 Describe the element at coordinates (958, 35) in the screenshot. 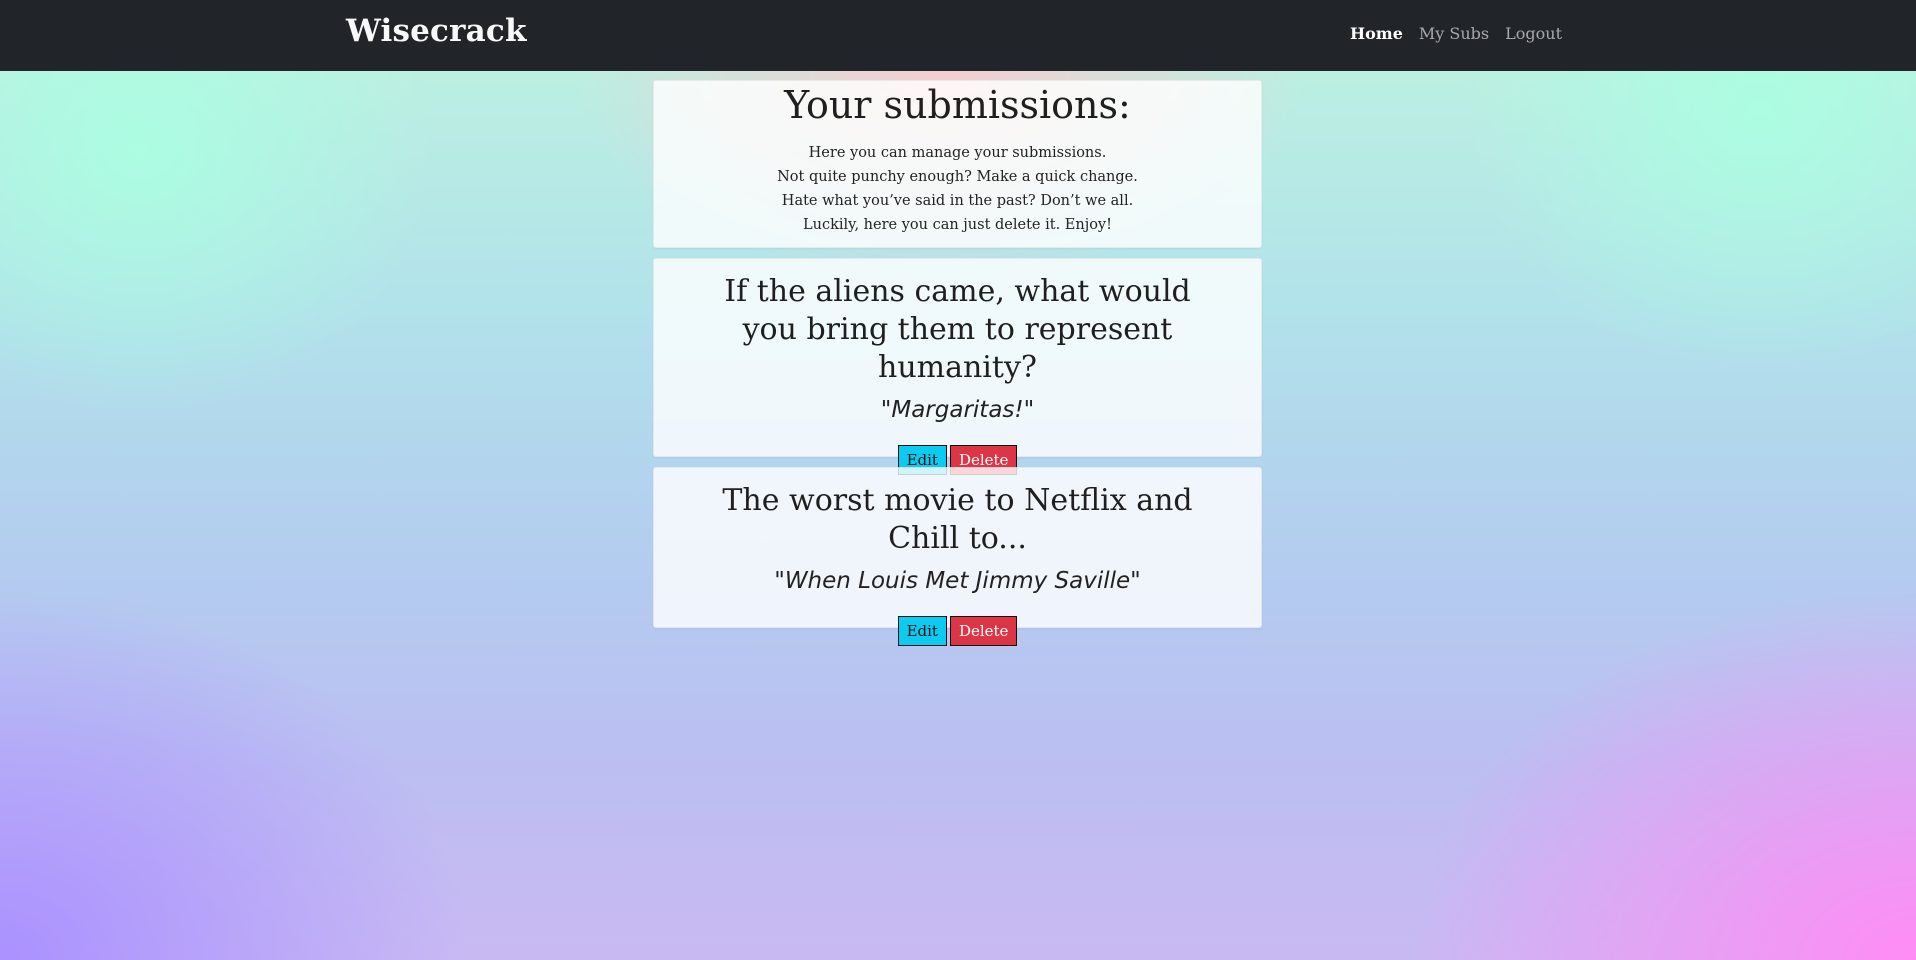

I see `top-navbar: Wisecrack Home My Subs Logout` at that location.